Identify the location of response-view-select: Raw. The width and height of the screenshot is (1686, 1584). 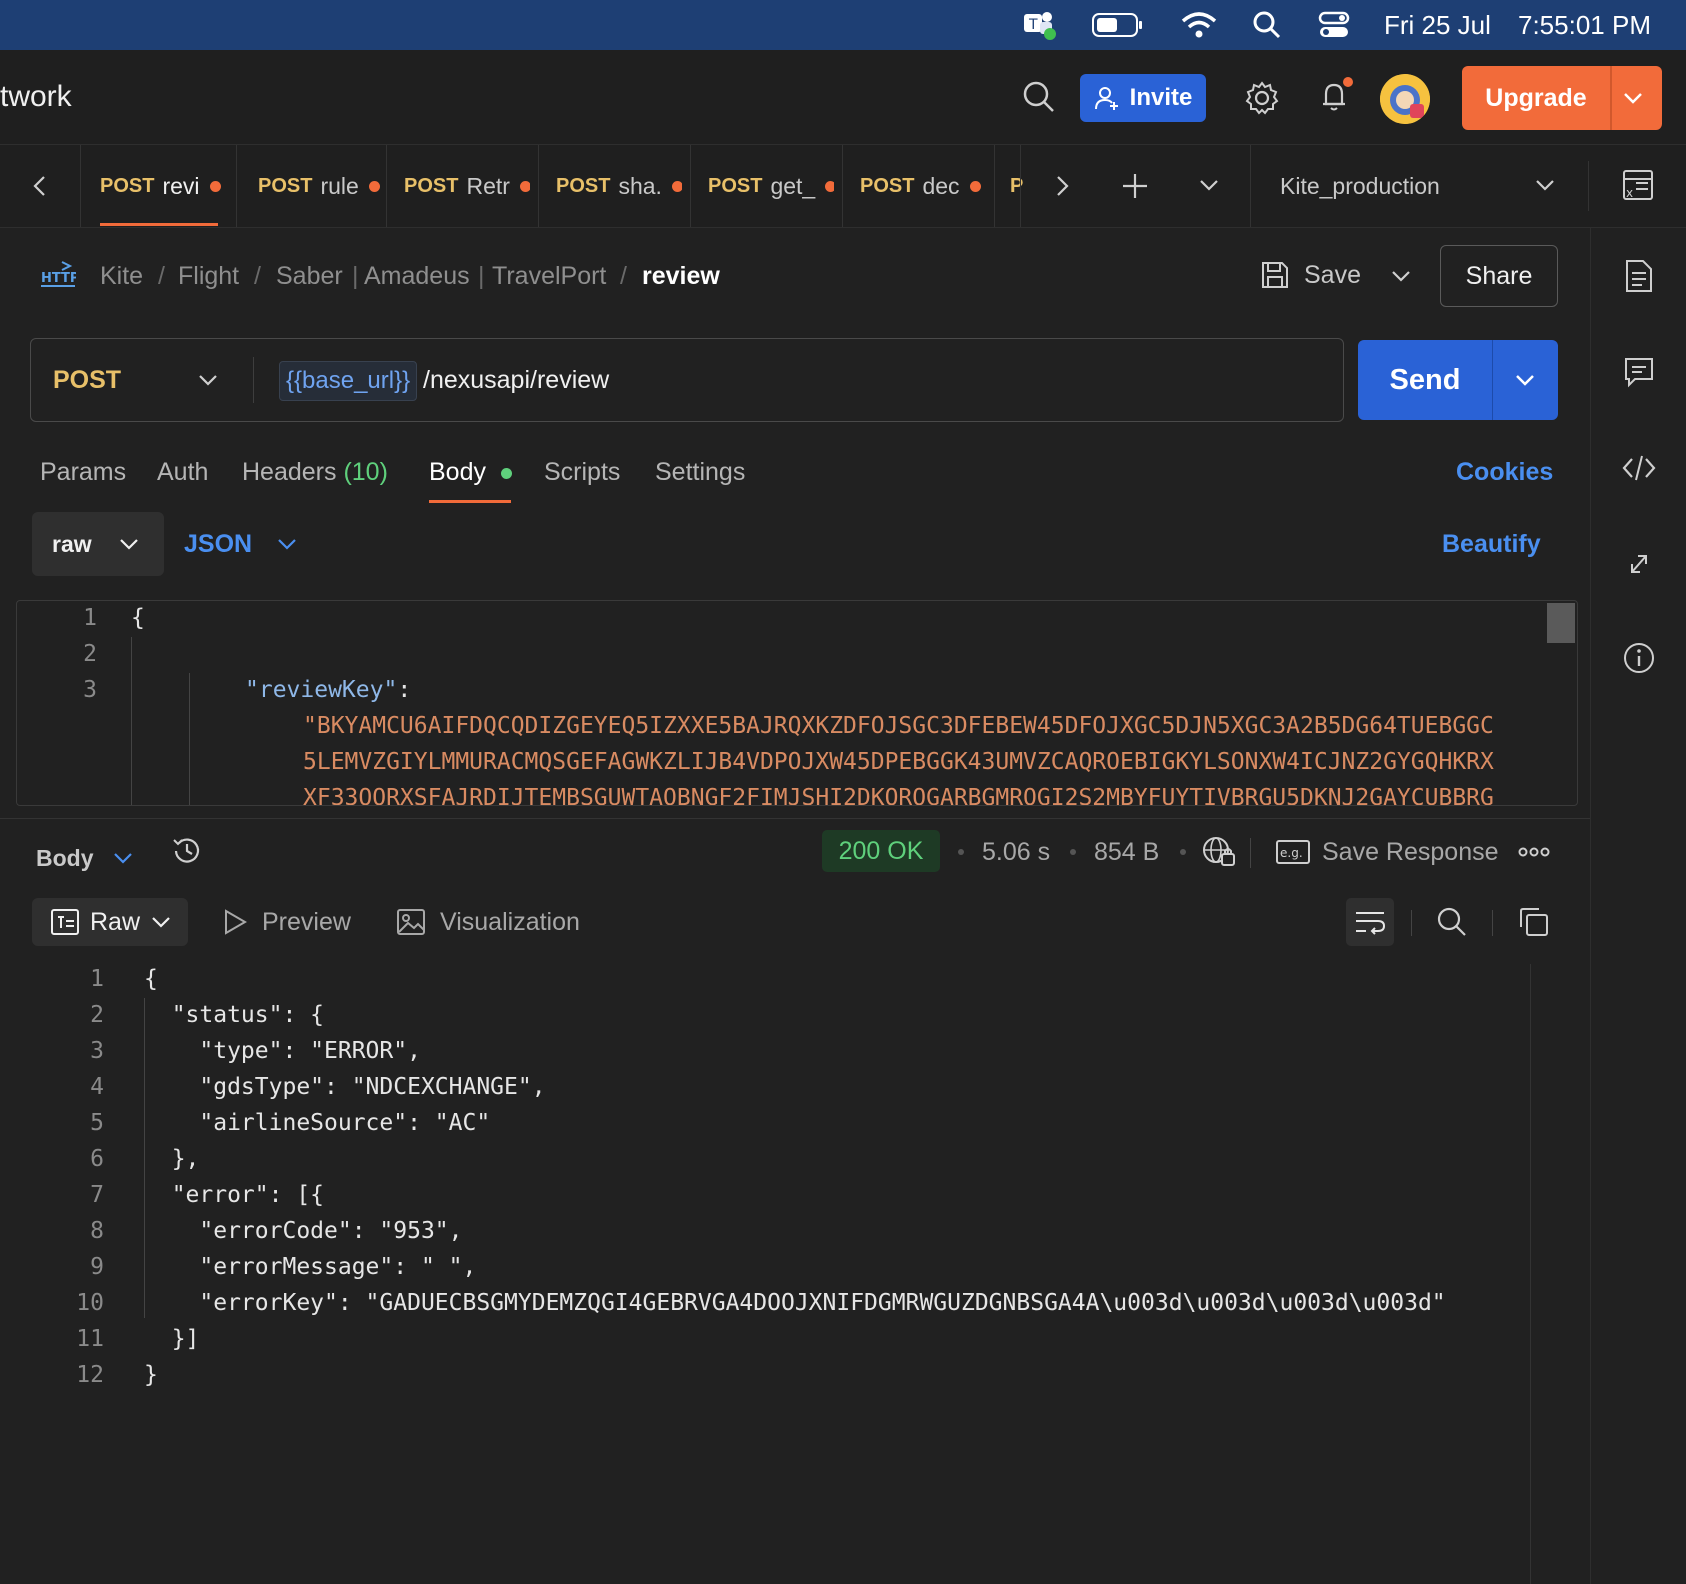
(110, 922).